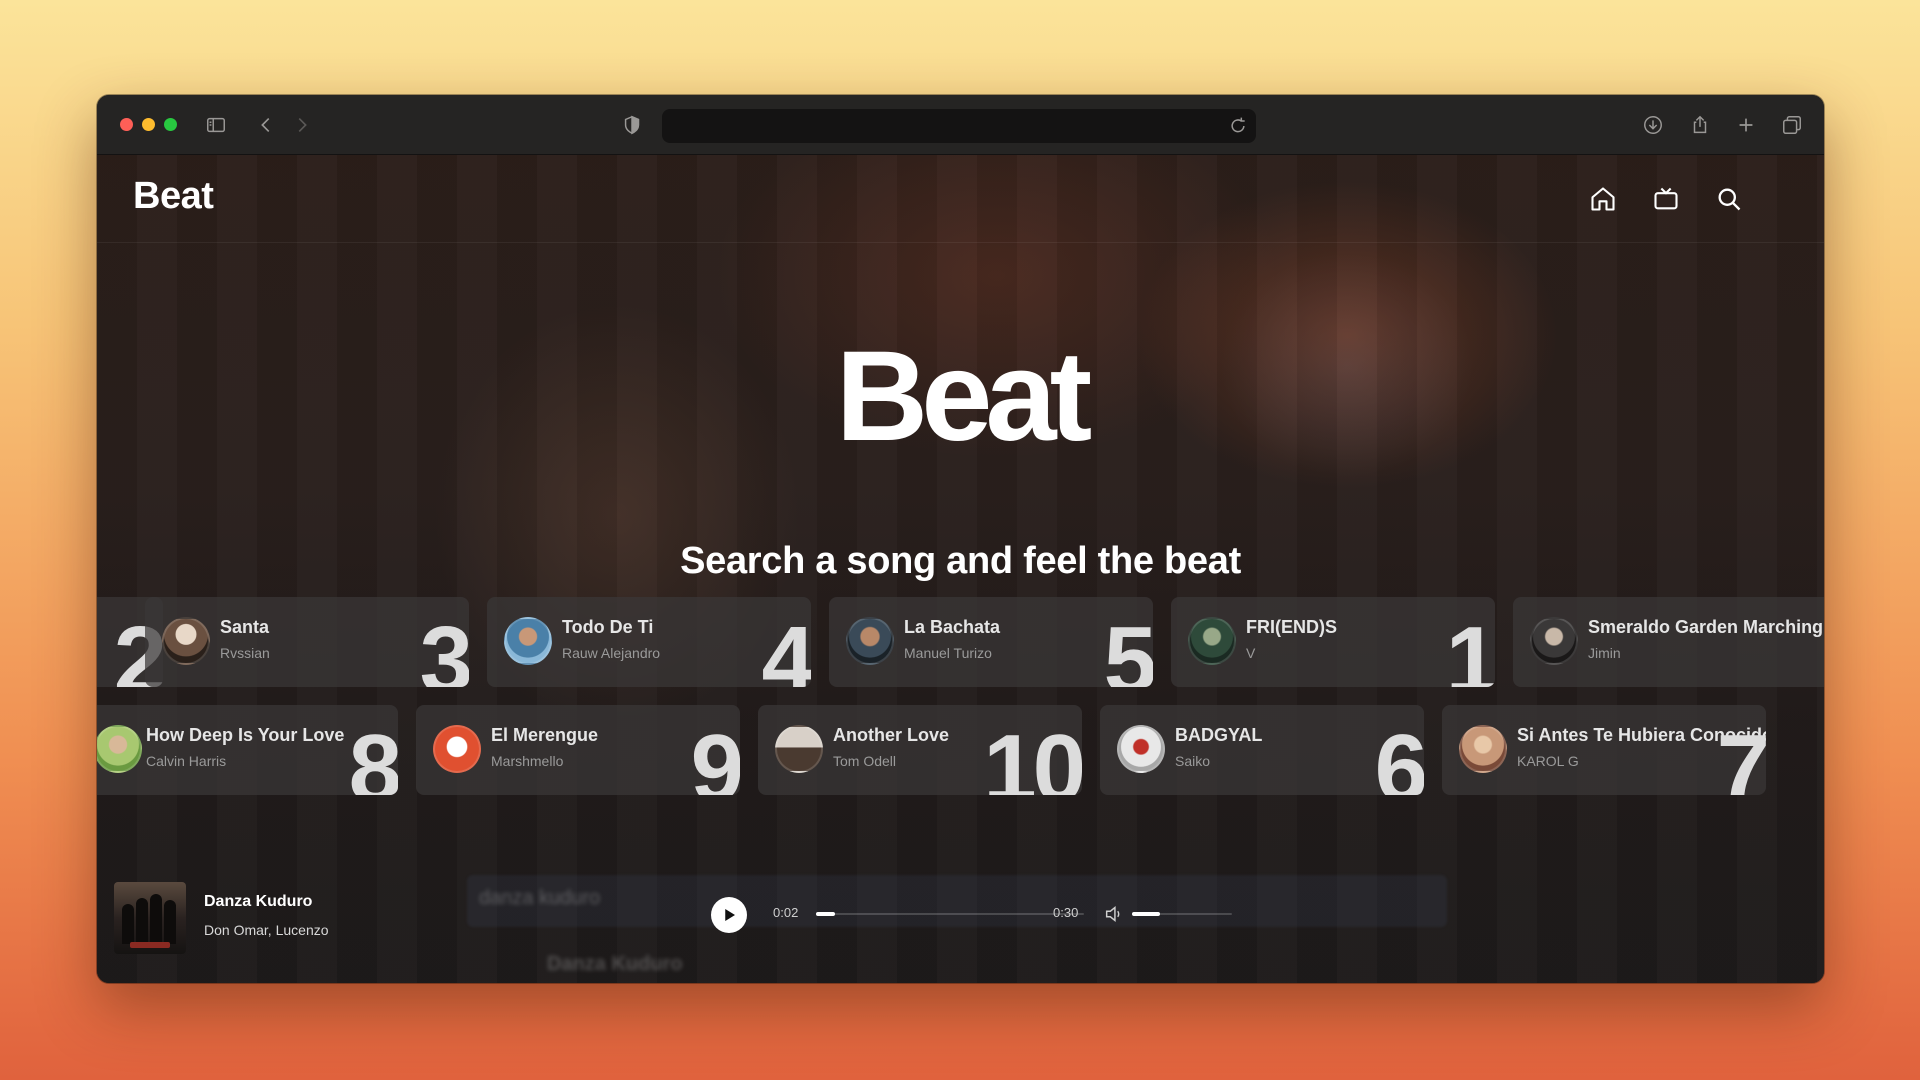 This screenshot has width=1920, height=1080. Describe the element at coordinates (1032, 755) in the screenshot. I see `song-rank: 10` at that location.